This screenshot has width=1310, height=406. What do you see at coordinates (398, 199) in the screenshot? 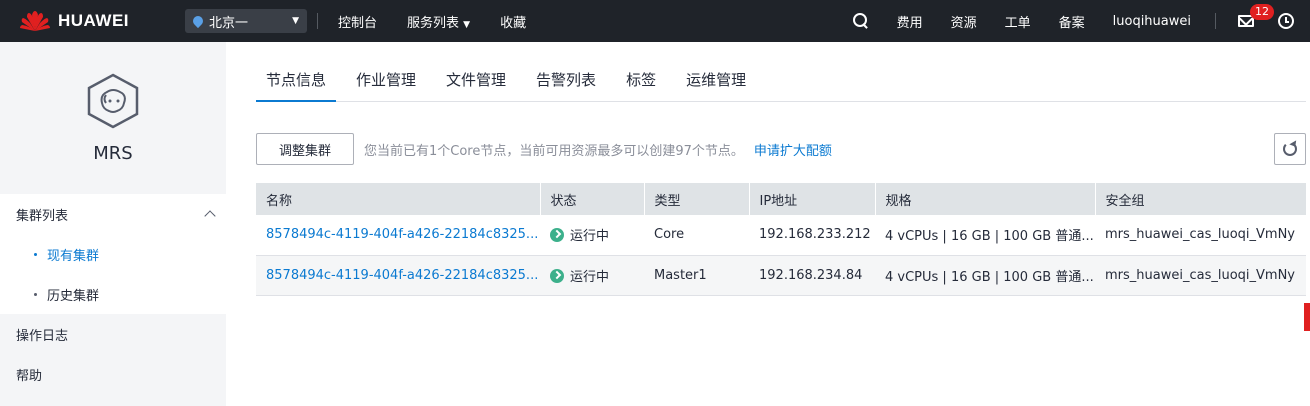
I see `column-header-name: 名称` at bounding box center [398, 199].